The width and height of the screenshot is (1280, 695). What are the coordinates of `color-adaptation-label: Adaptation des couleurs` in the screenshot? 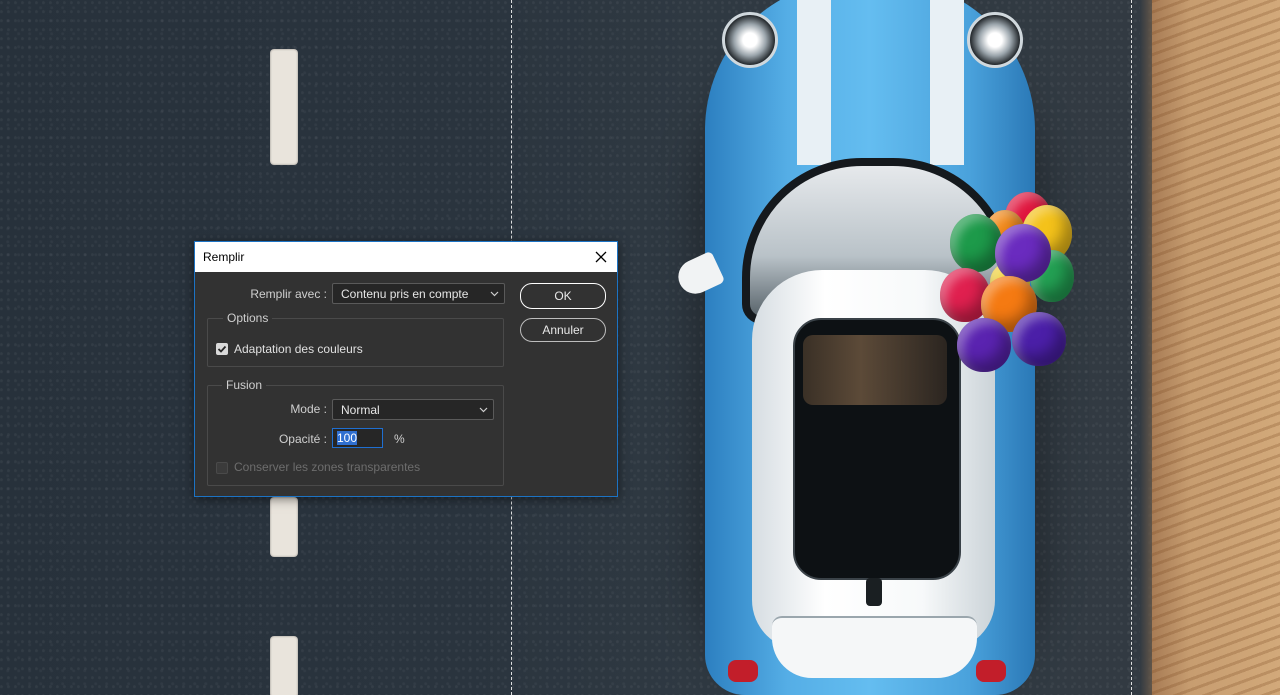 It's located at (298, 349).